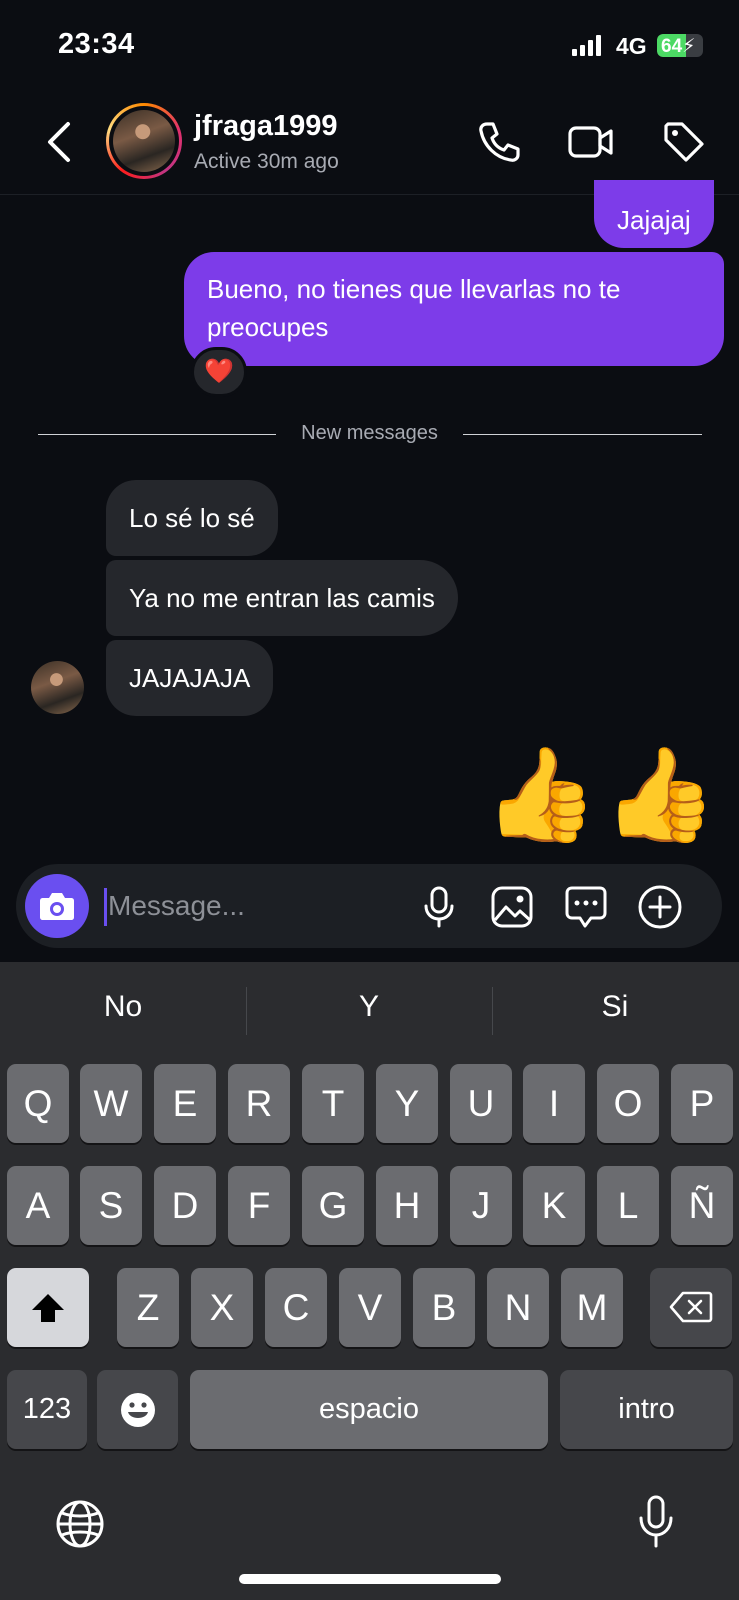 Image resolution: width=739 pixels, height=1600 pixels. I want to click on key-i: I, so click(554, 1103).